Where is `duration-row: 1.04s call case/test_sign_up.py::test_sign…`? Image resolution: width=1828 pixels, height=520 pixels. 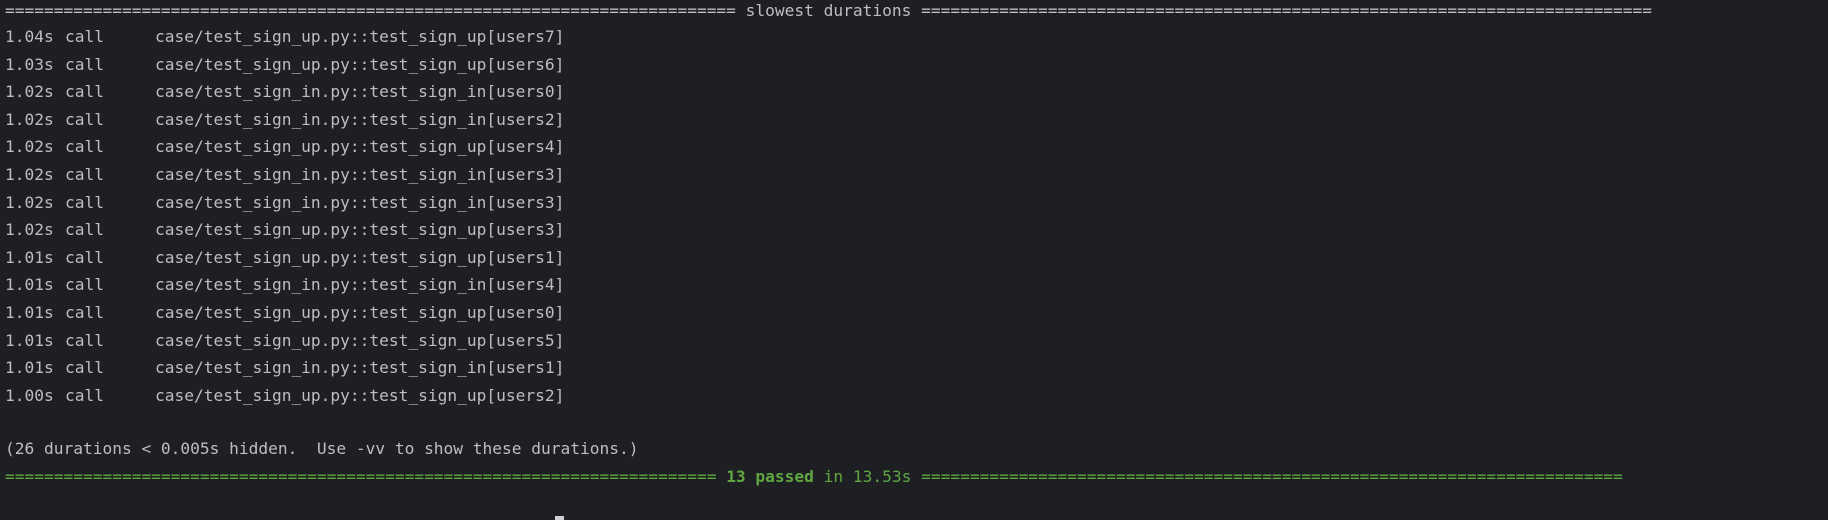
duration-row: 1.04s call case/test_sign_up.py::test_sign… is located at coordinates (284, 37).